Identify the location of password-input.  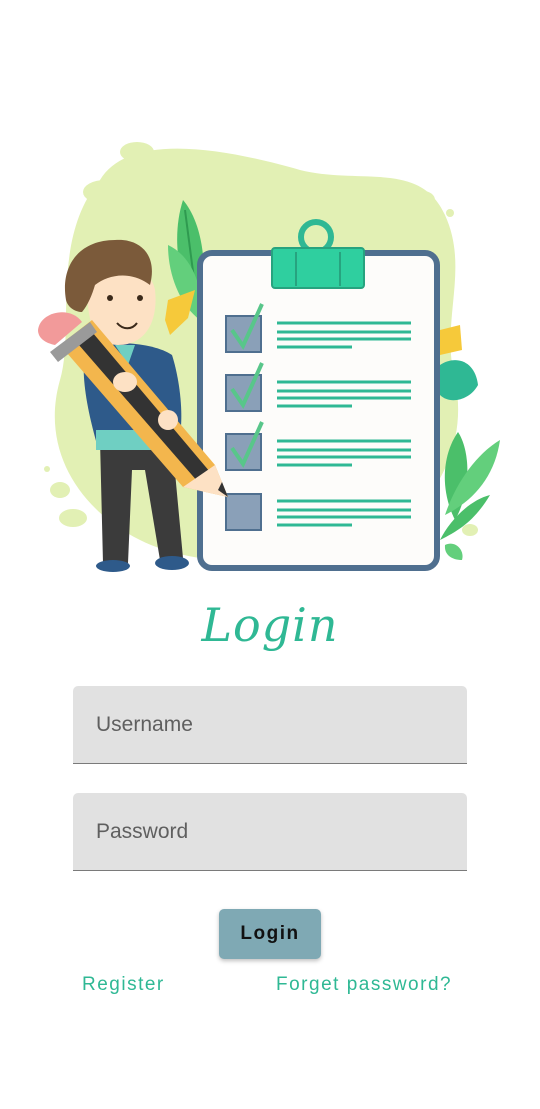
(270, 831).